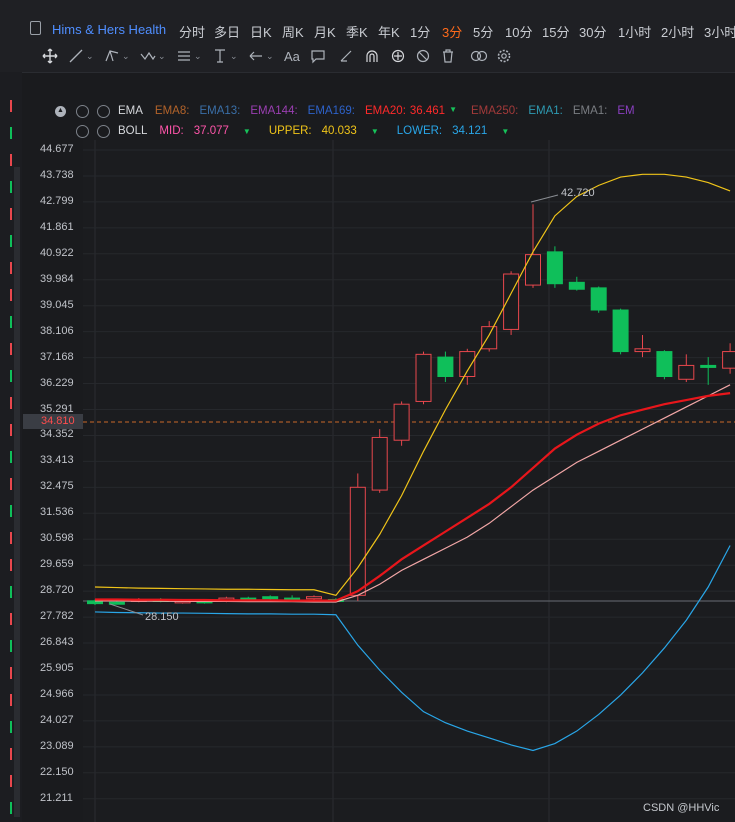 The image size is (735, 822). Describe the element at coordinates (35, 28) in the screenshot. I see `layout-icon` at that location.